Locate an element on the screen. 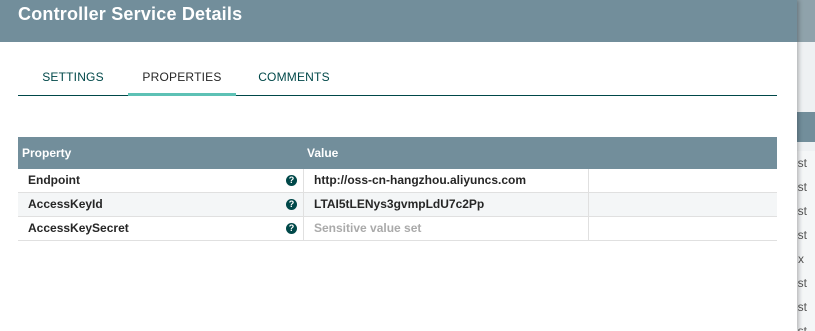 The height and width of the screenshot is (331, 815). property-value: http://oss-cn-hangzhou.aliyuncs.com is located at coordinates (420, 180).